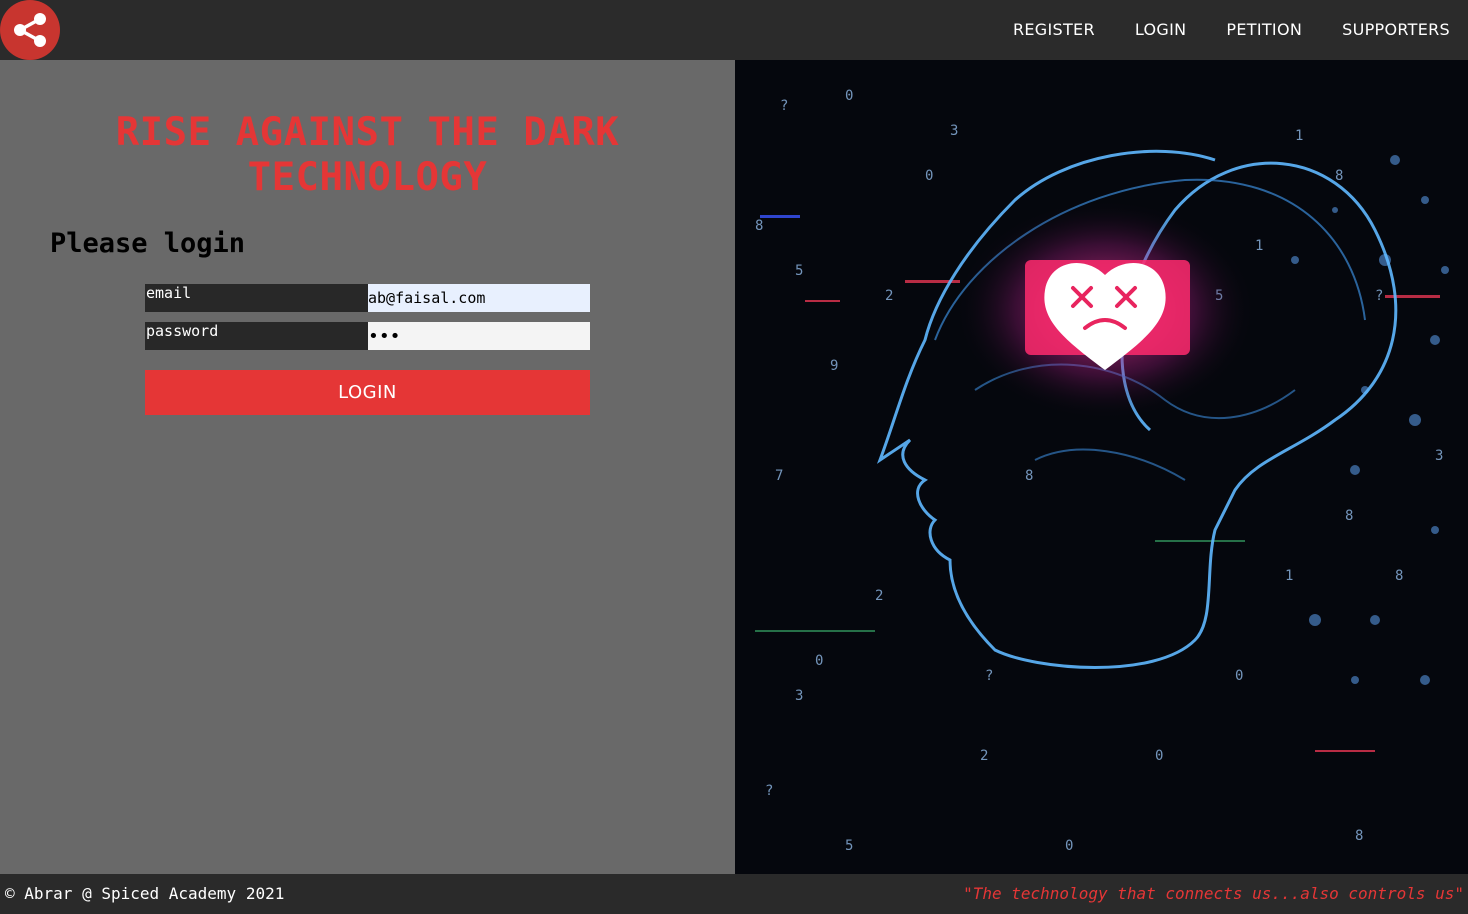 This screenshot has width=1468, height=914. Describe the element at coordinates (256, 336) in the screenshot. I see `password-label: password` at that location.